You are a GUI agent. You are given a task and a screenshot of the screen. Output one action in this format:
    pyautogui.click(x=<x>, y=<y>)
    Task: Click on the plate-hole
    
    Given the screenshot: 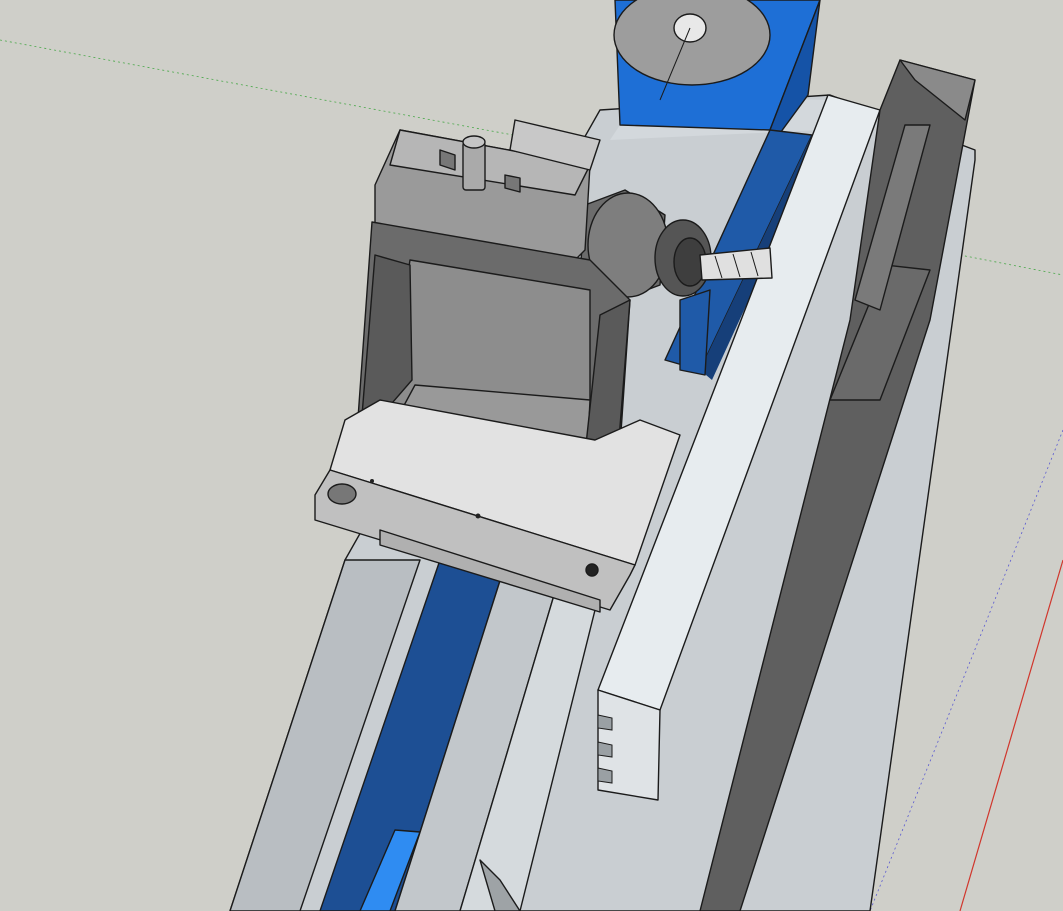 What is the action you would take?
    pyautogui.click(x=592, y=570)
    